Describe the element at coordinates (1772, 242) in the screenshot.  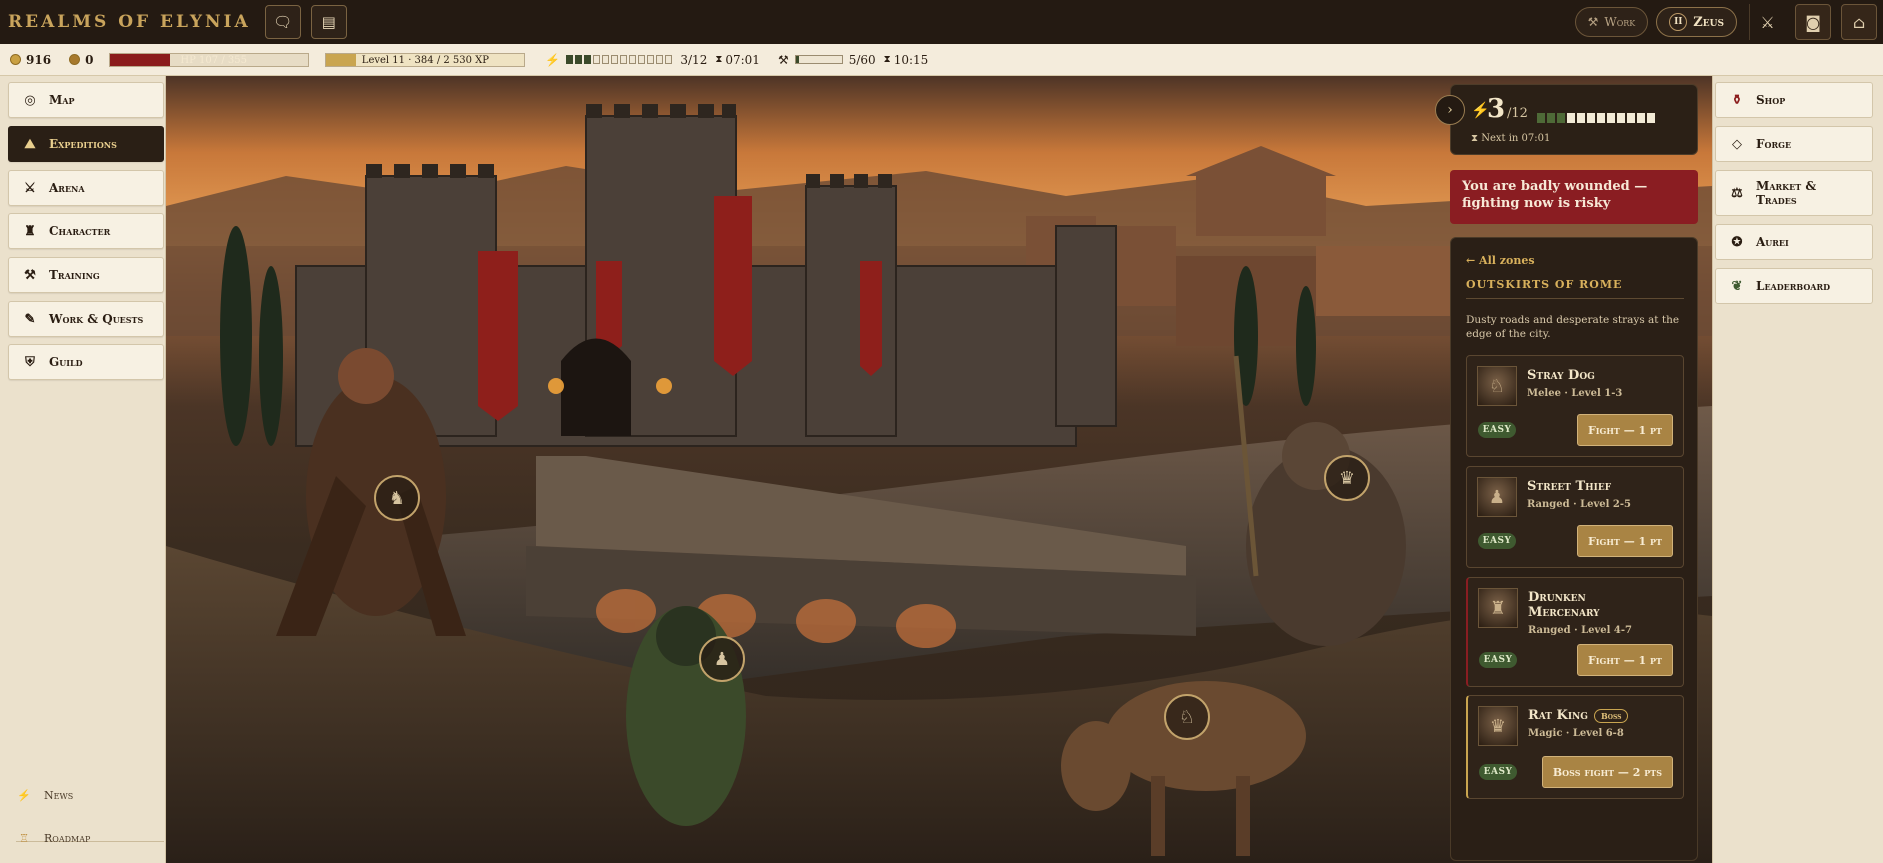
I see `nav-label: Aurei` at that location.